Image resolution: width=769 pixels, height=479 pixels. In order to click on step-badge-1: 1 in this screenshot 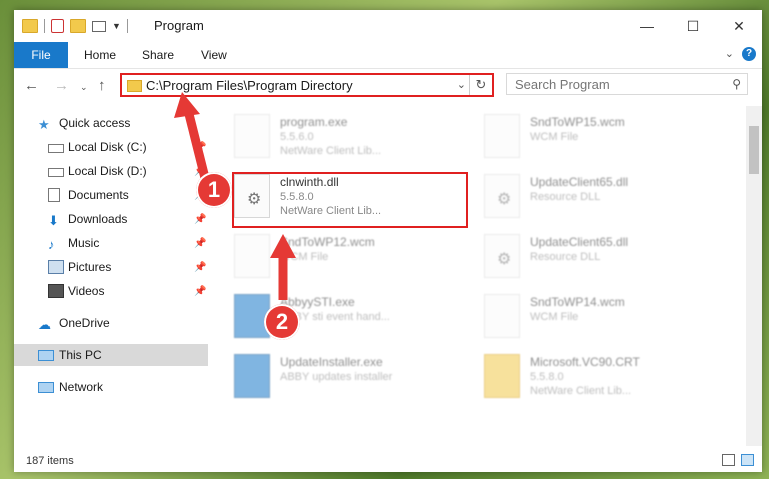, I will do `click(214, 190)`.